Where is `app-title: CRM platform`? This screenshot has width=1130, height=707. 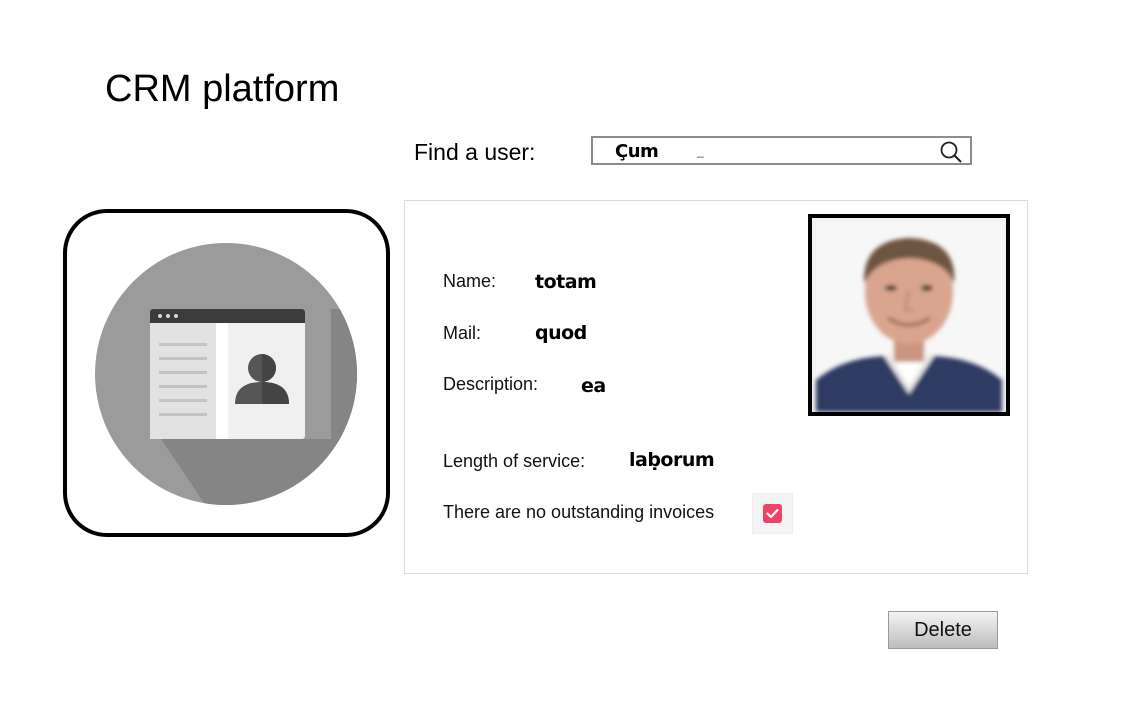
app-title: CRM platform is located at coordinates (222, 89).